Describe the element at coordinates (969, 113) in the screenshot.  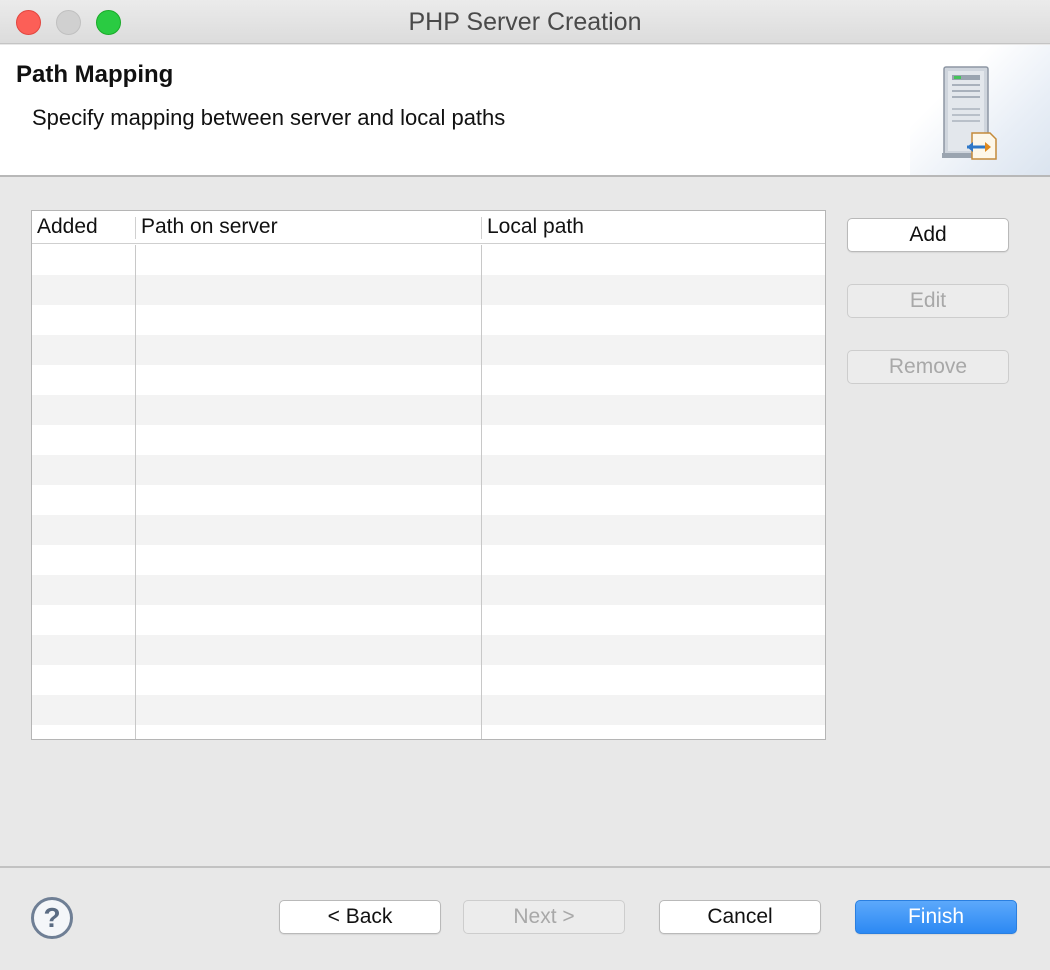
I see `server-icon` at that location.